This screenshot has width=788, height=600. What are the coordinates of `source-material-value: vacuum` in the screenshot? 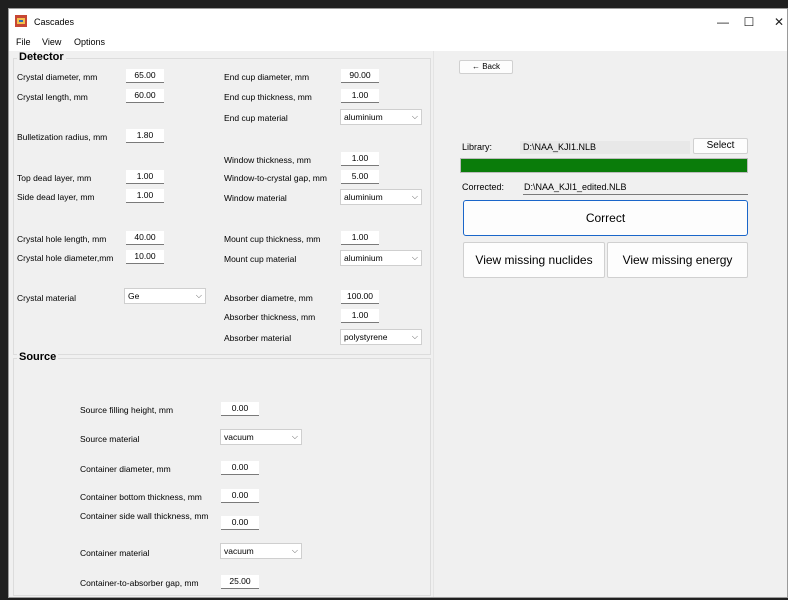 It's located at (239, 437).